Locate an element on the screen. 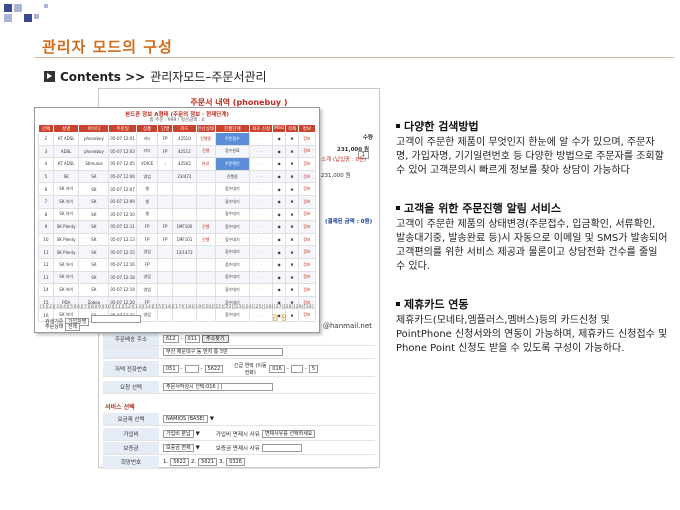 The height and width of the screenshot is (510, 680). deposit-select: 보증금 면제 is located at coordinates (178, 448).